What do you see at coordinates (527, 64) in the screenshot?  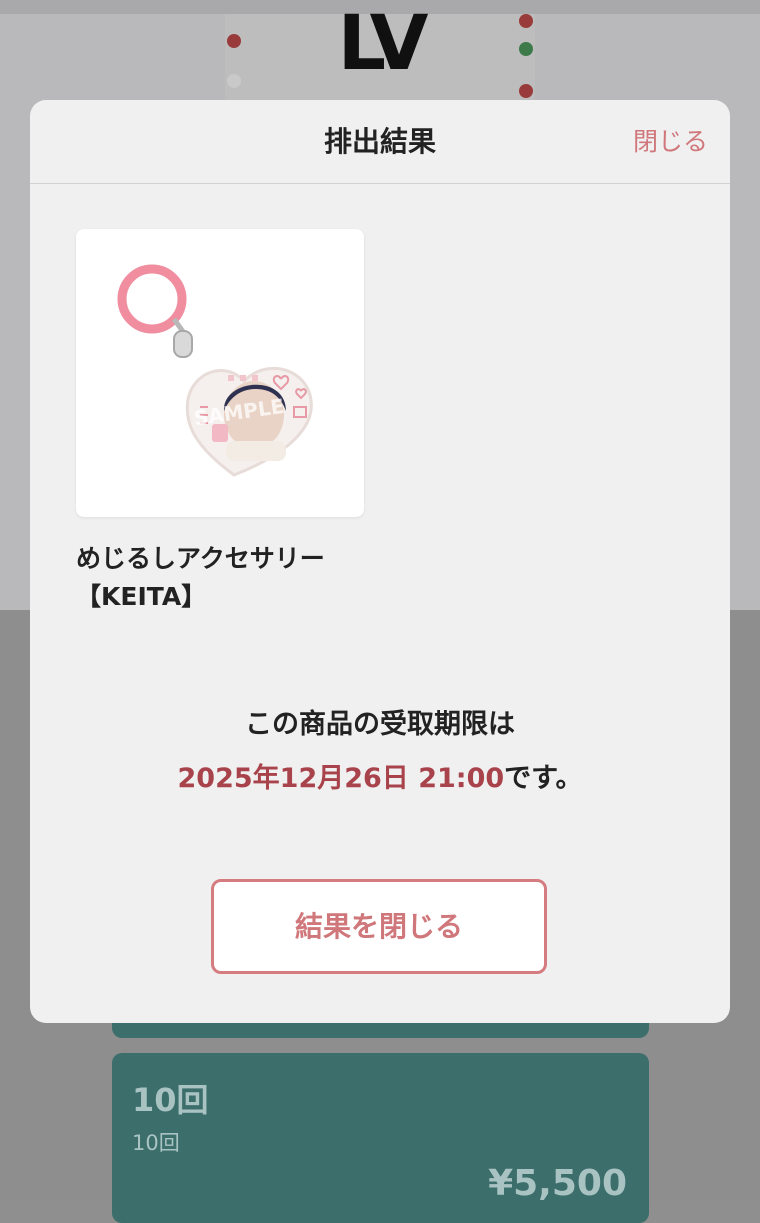 I see `banner-right-stripe` at bounding box center [527, 64].